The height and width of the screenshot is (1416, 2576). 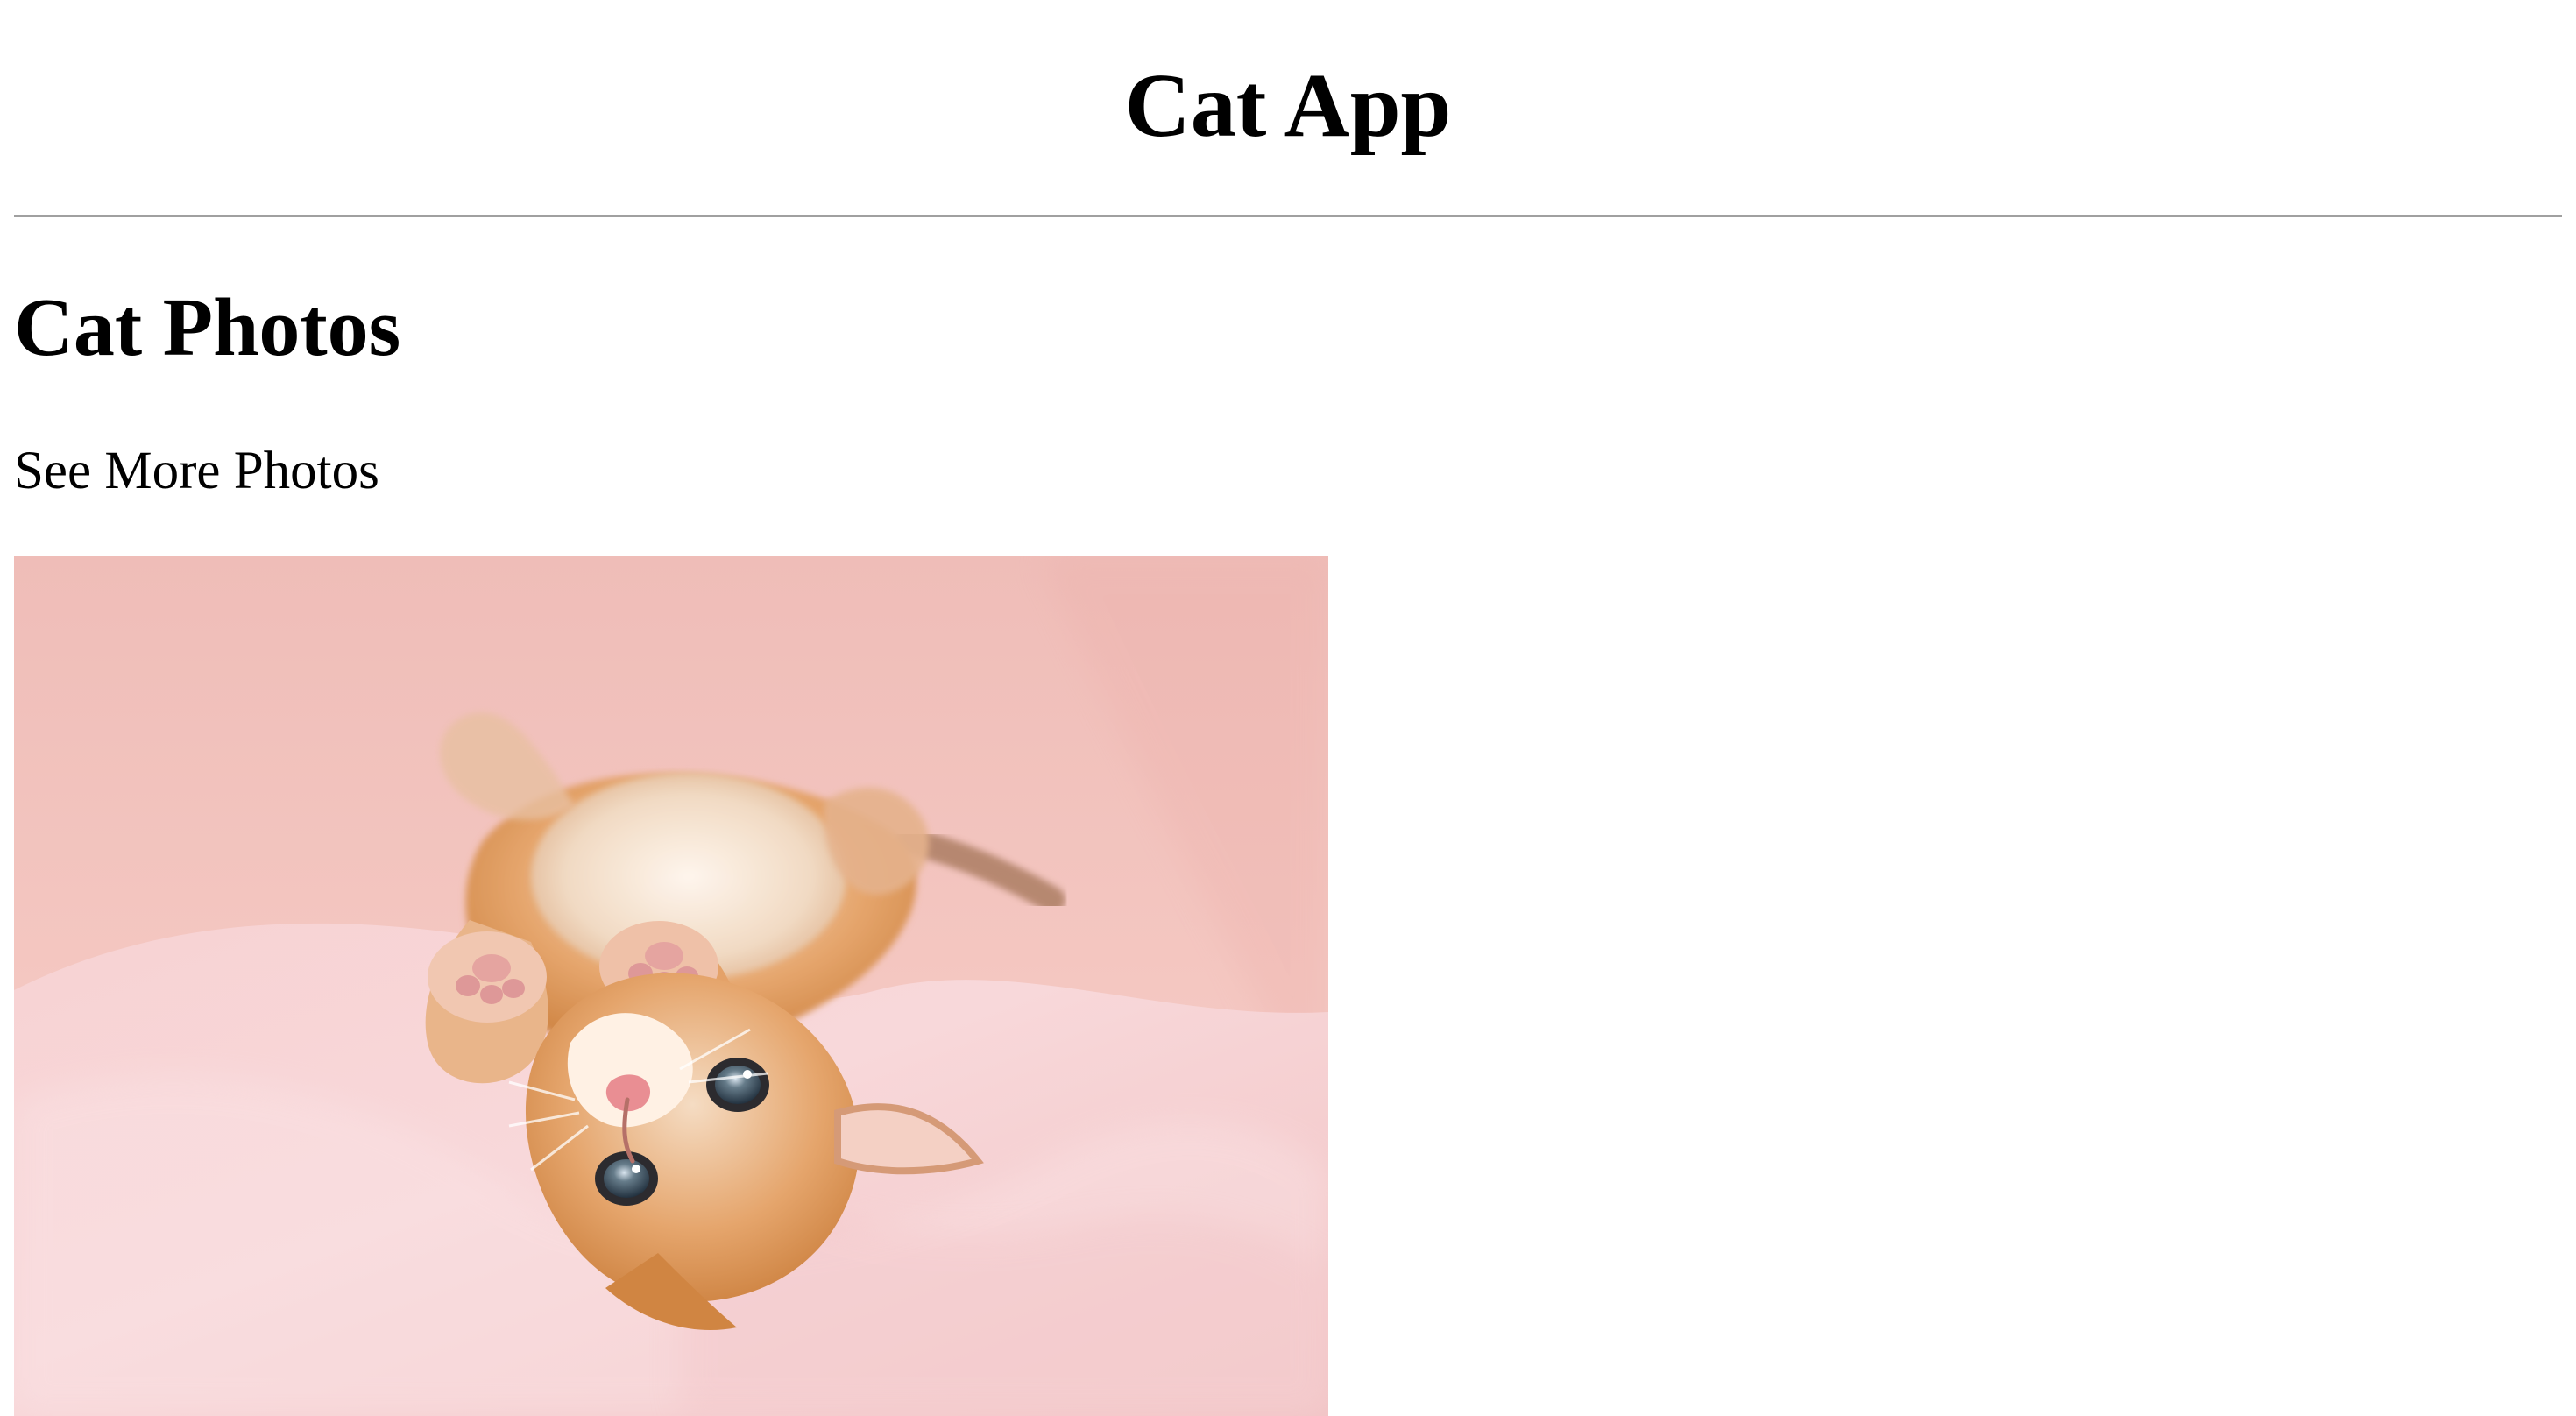 I want to click on see-more-photos-link: See More Photos, so click(x=196, y=471).